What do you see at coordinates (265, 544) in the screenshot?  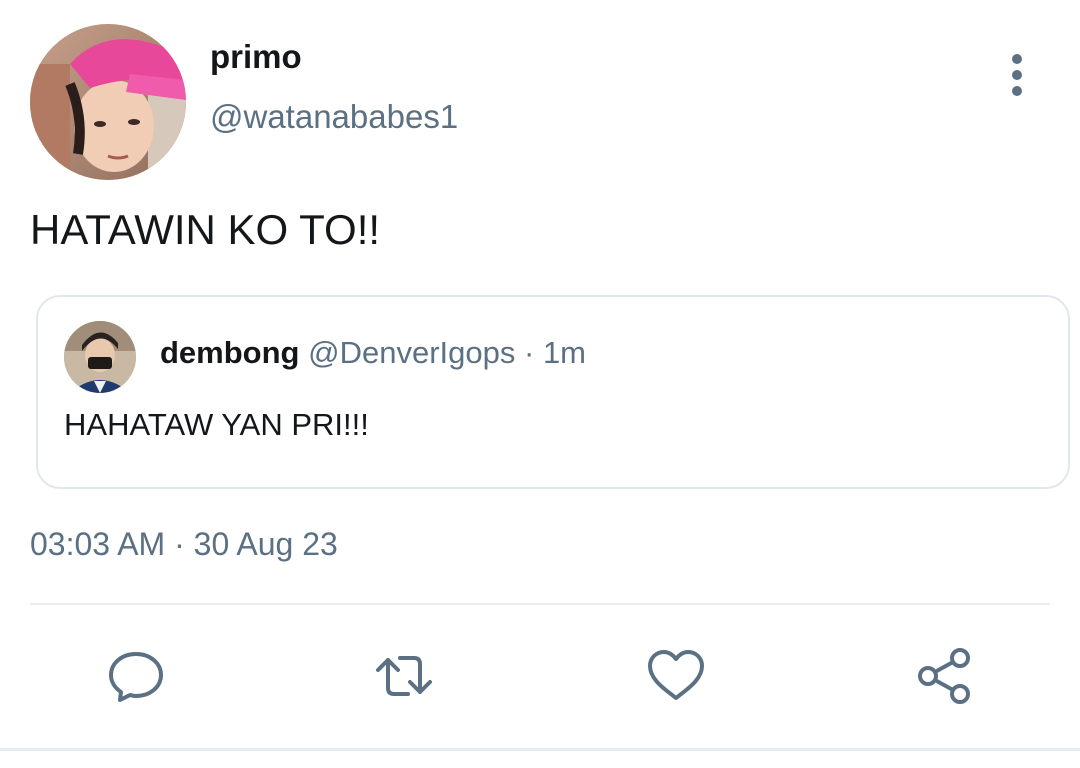 I see `timestamp-date: 30 Aug 23` at bounding box center [265, 544].